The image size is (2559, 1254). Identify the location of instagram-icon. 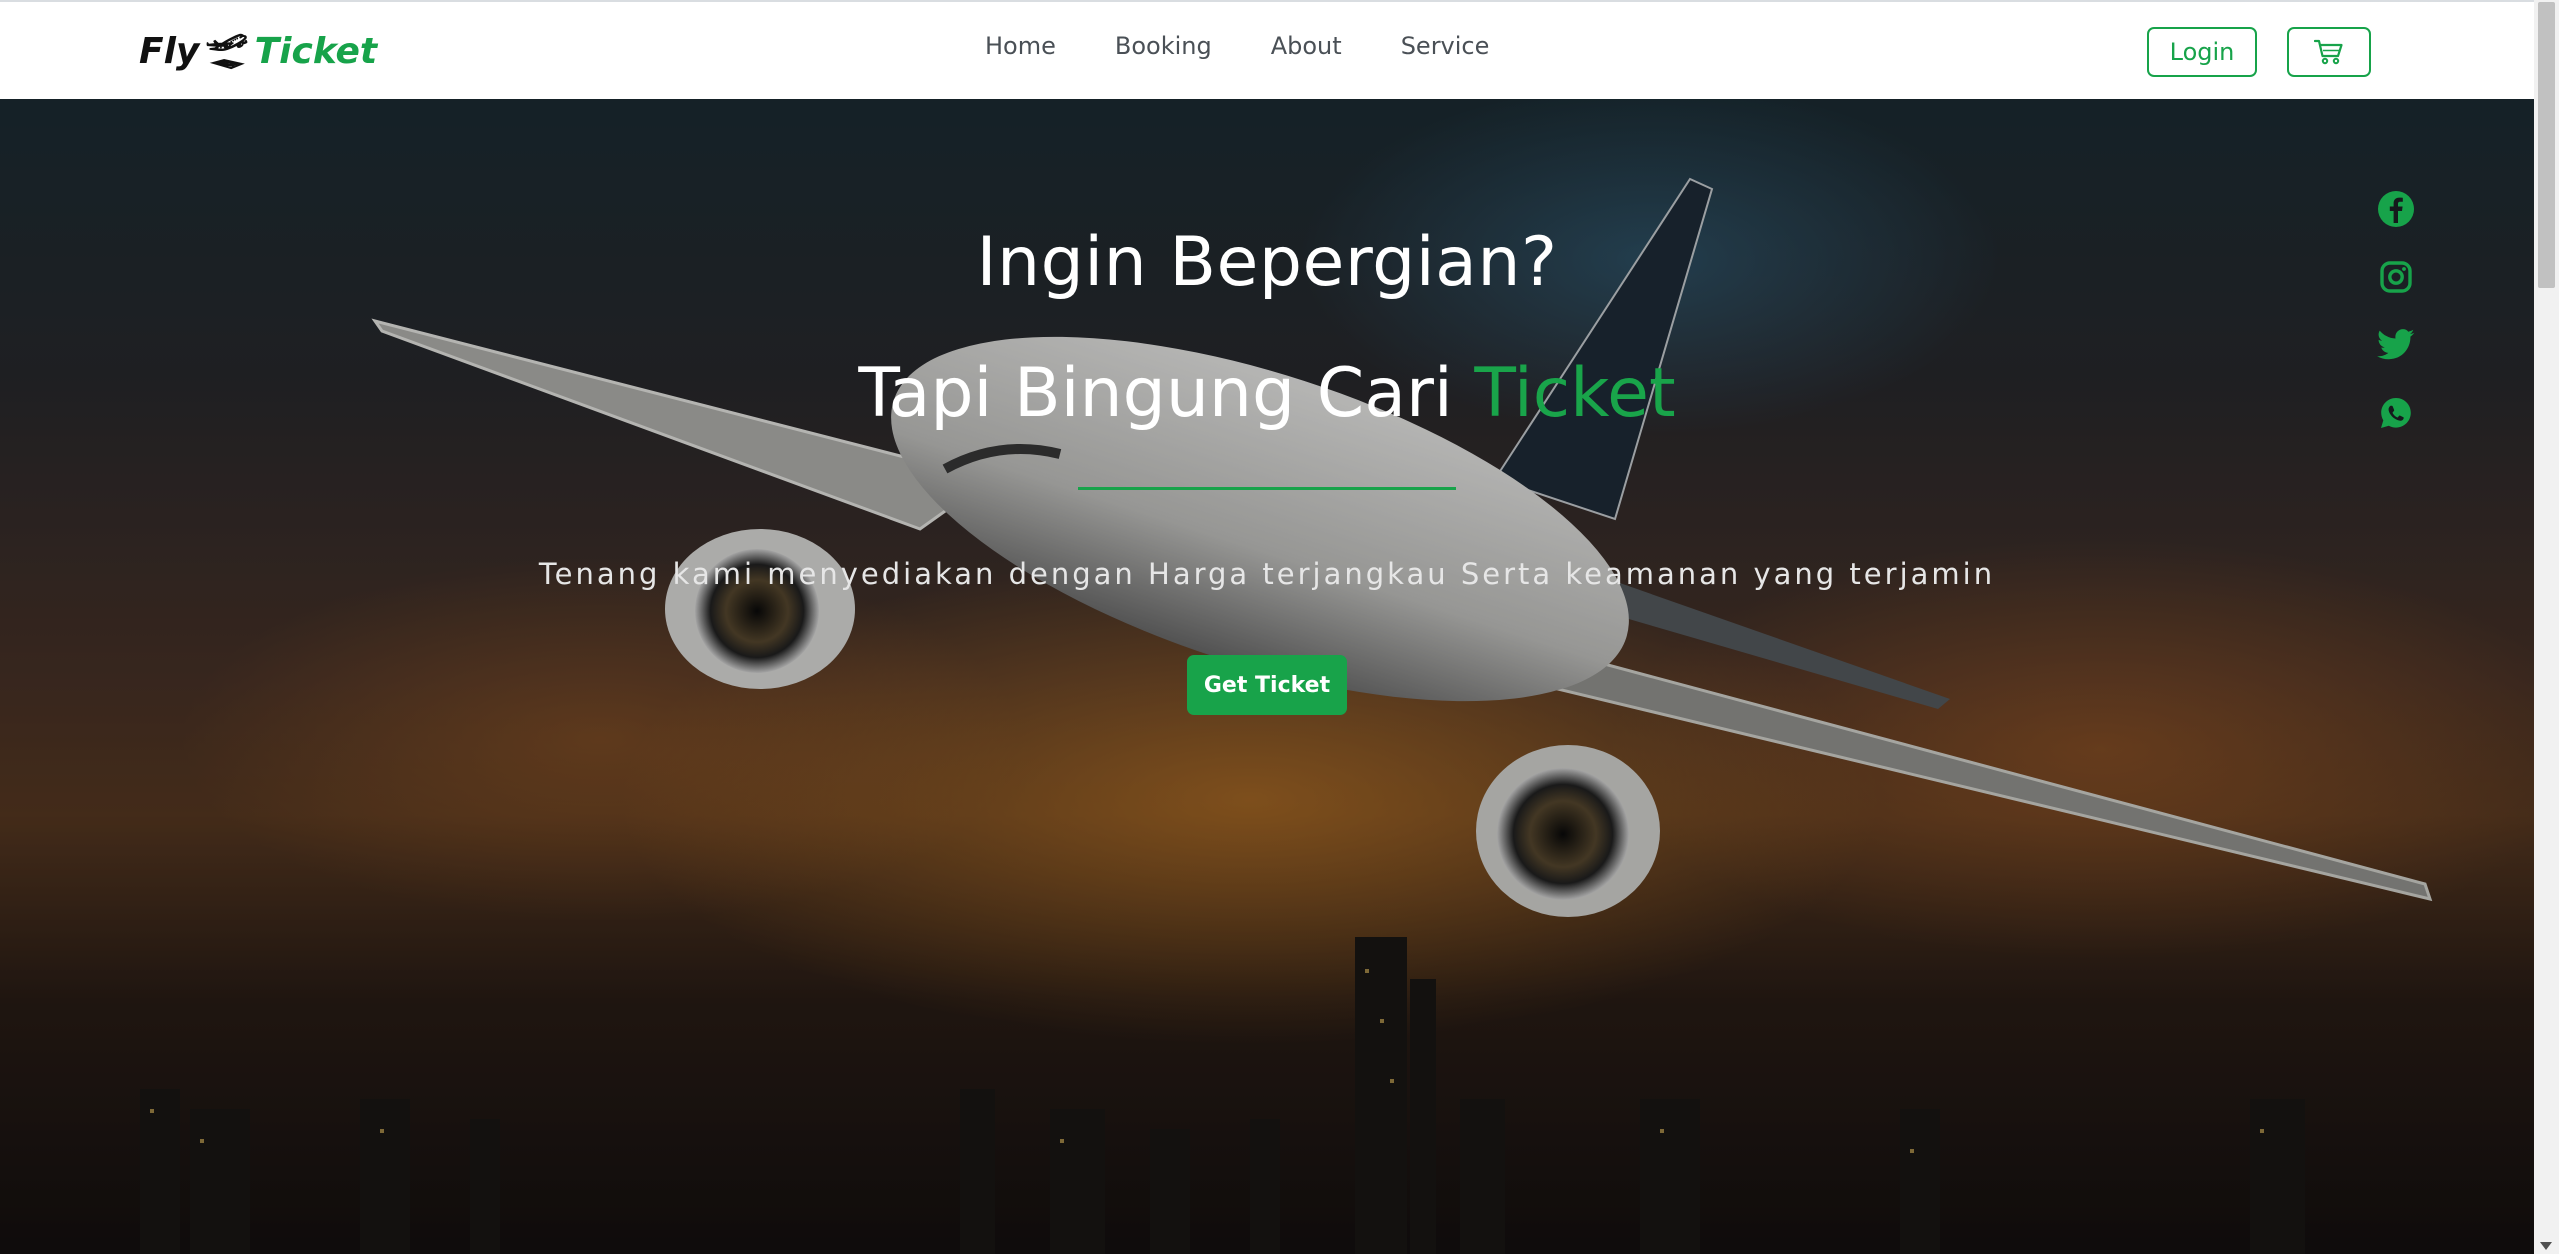
(2396, 277).